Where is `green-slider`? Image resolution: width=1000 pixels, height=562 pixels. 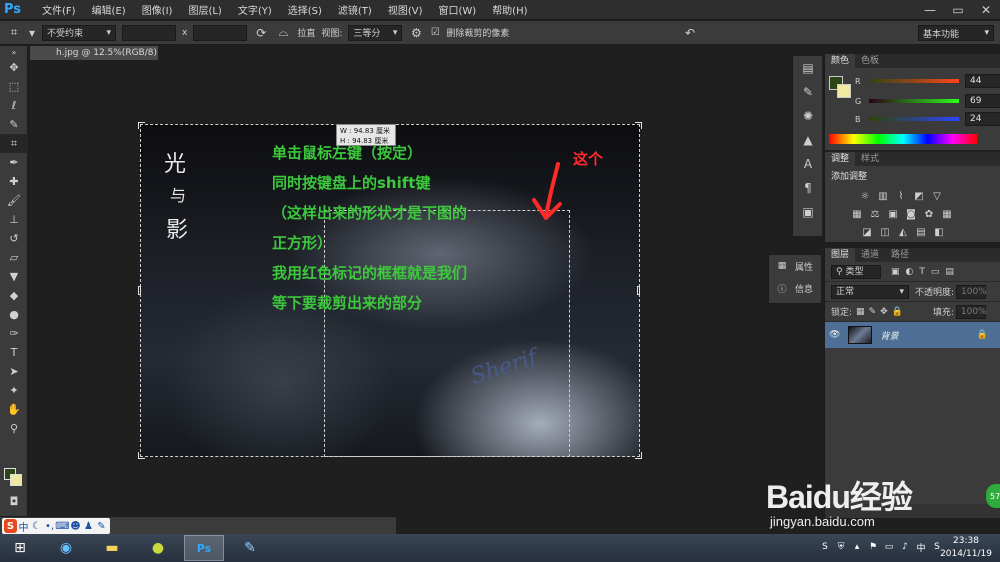
green-slider is located at coordinates (914, 101).